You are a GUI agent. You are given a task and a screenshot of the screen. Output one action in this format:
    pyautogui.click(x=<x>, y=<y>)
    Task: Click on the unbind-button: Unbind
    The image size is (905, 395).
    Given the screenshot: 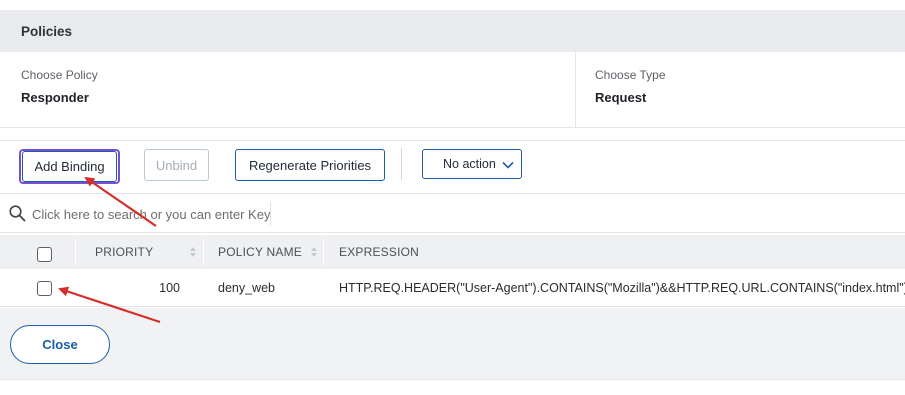 What is the action you would take?
    pyautogui.click(x=176, y=165)
    